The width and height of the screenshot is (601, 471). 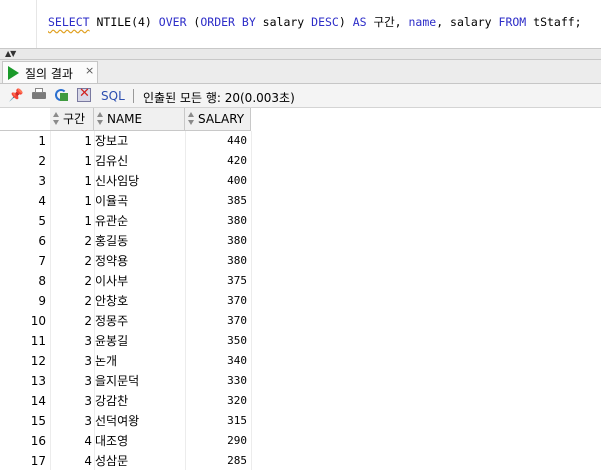 What do you see at coordinates (39, 95) in the screenshot?
I see `print-icon` at bounding box center [39, 95].